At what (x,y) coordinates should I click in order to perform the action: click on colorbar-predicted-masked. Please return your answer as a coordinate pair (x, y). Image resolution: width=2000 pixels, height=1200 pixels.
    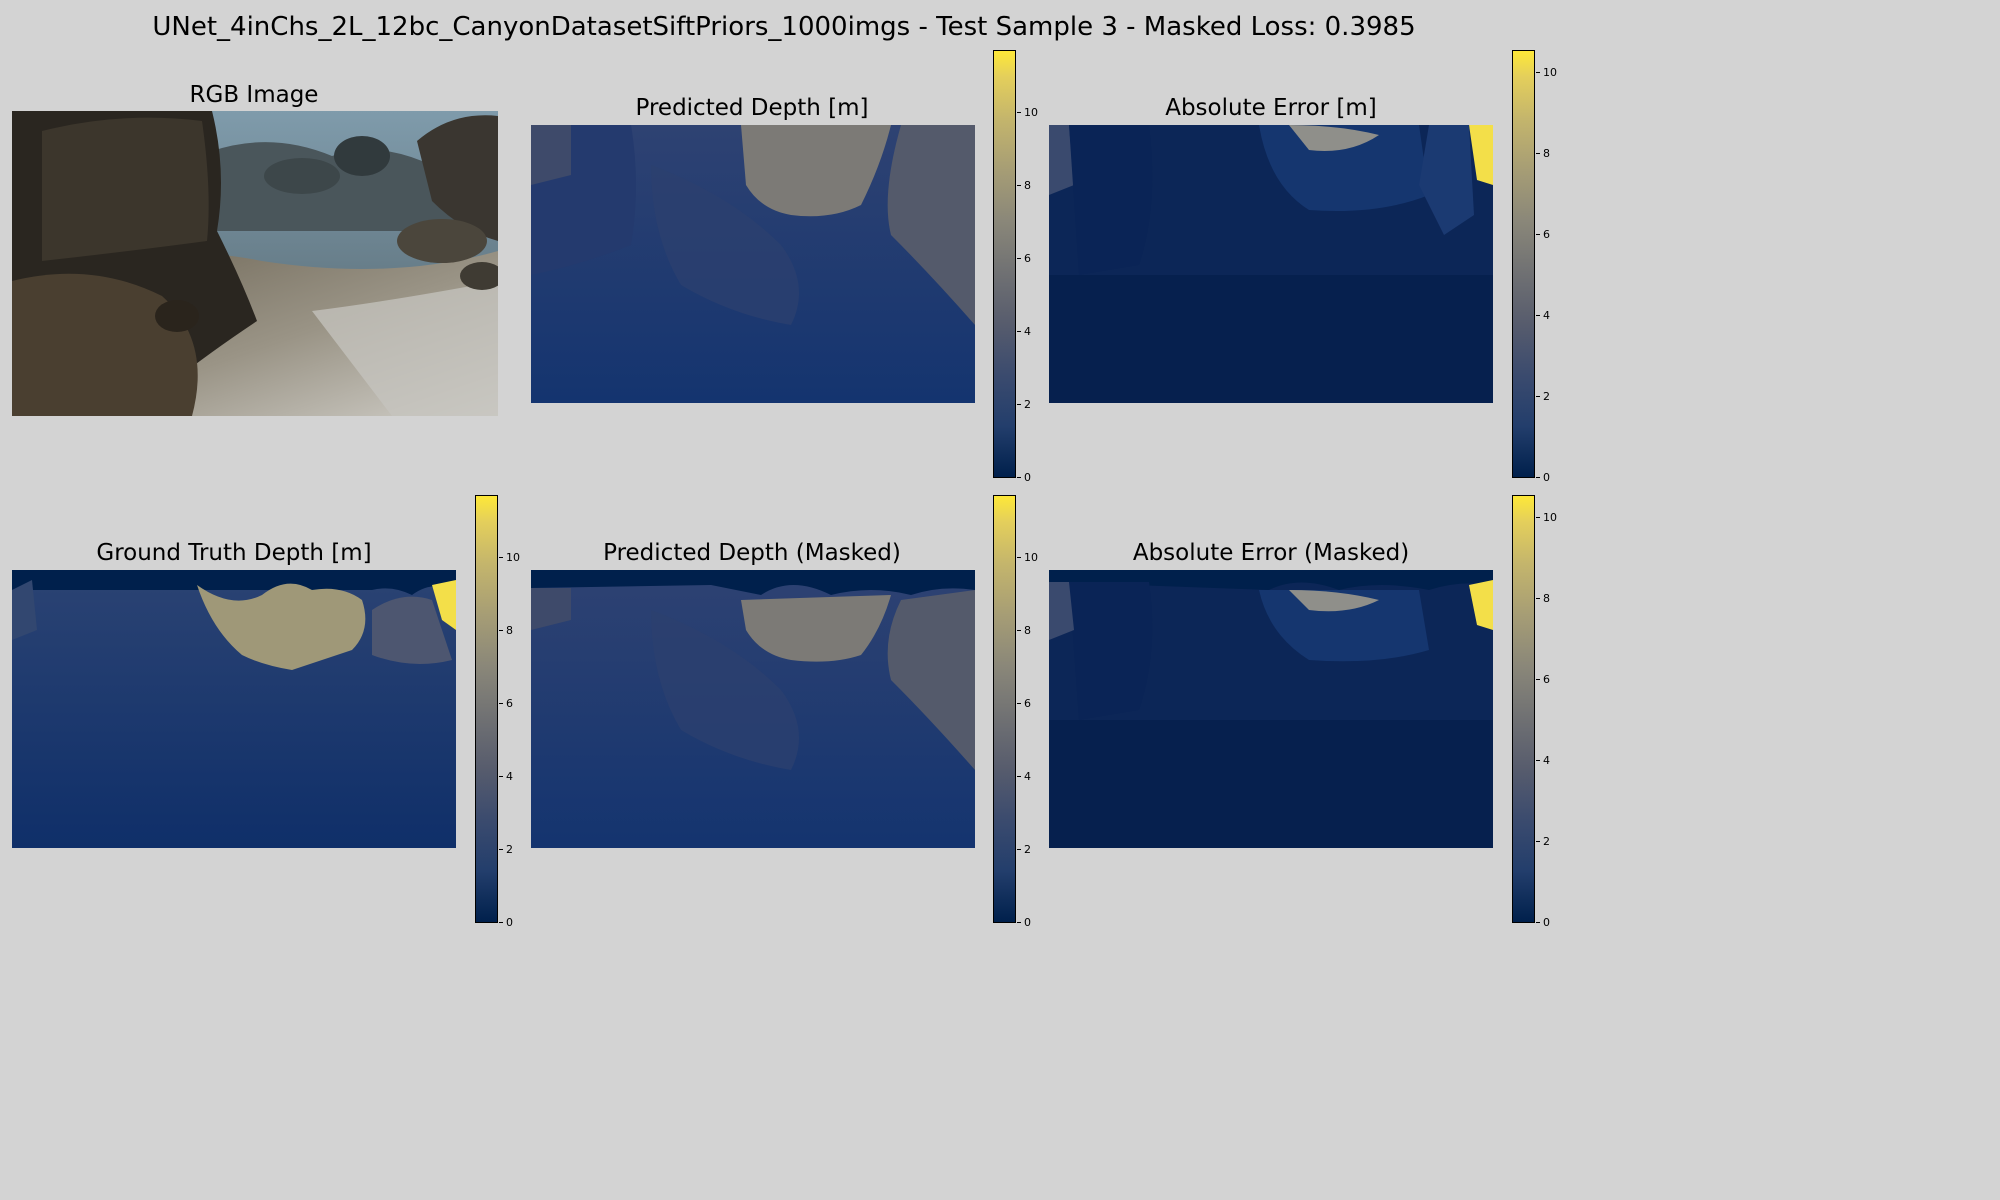
    Looking at the image, I should click on (1004, 709).